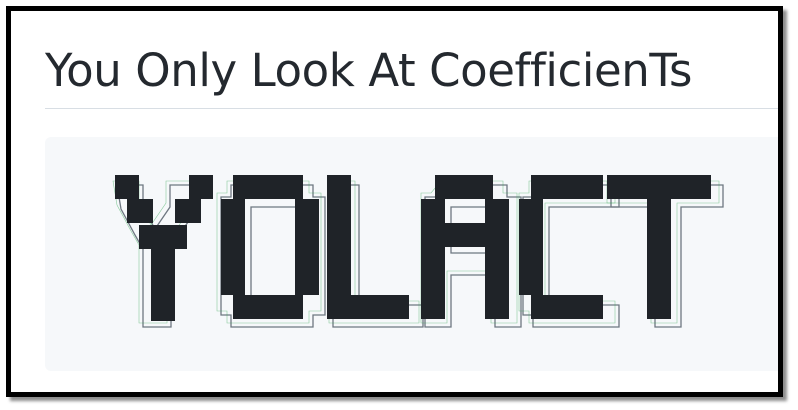  What do you see at coordinates (411, 108) in the screenshot?
I see `title-divider` at bounding box center [411, 108].